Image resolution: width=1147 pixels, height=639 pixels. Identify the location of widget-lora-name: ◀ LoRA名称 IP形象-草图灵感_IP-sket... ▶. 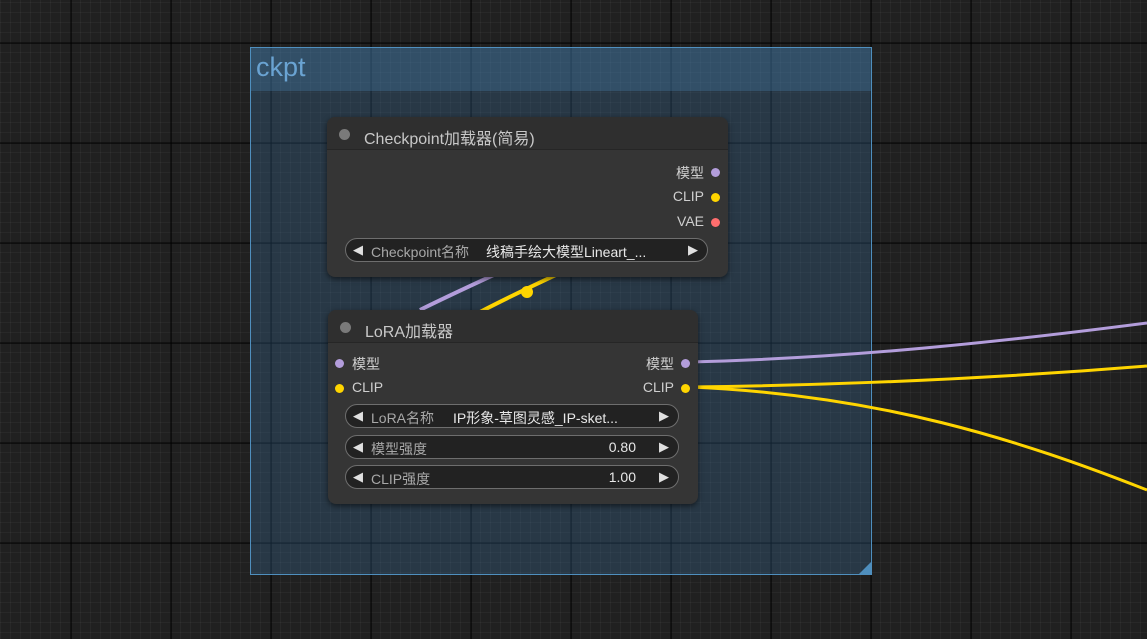
(512, 416).